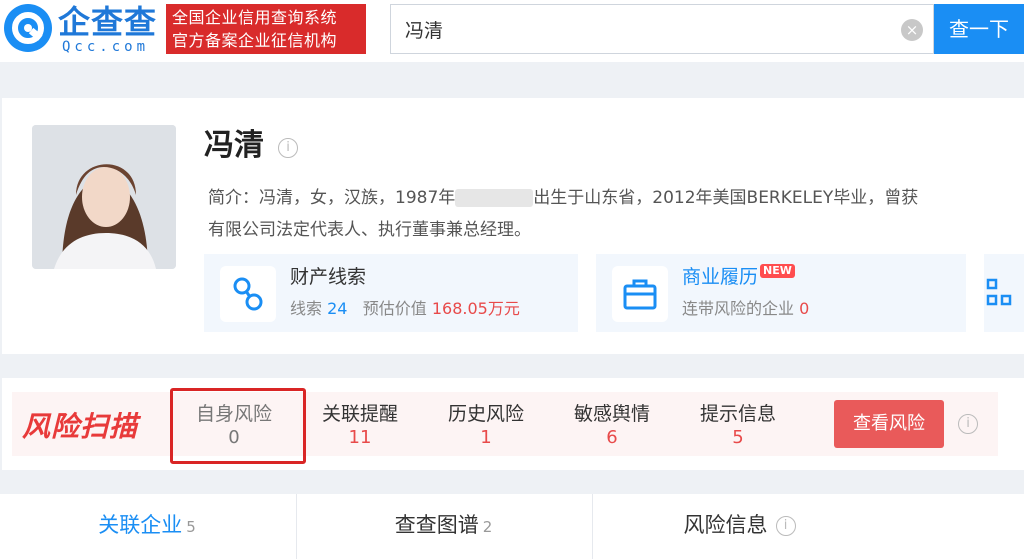 This screenshot has height=559, width=1024. I want to click on risk-item-value: 5, so click(738, 437).